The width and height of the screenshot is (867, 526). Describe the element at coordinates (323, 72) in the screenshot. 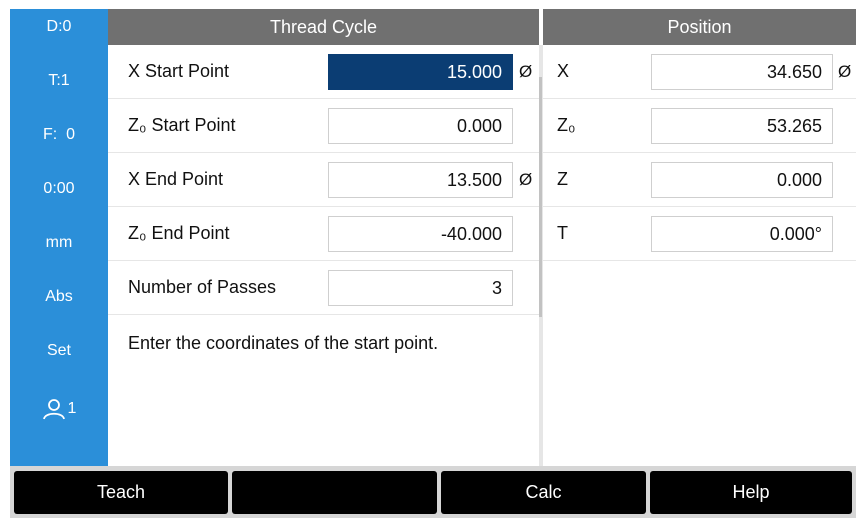

I see `form-row: X Start Point 15.000 Ø` at that location.